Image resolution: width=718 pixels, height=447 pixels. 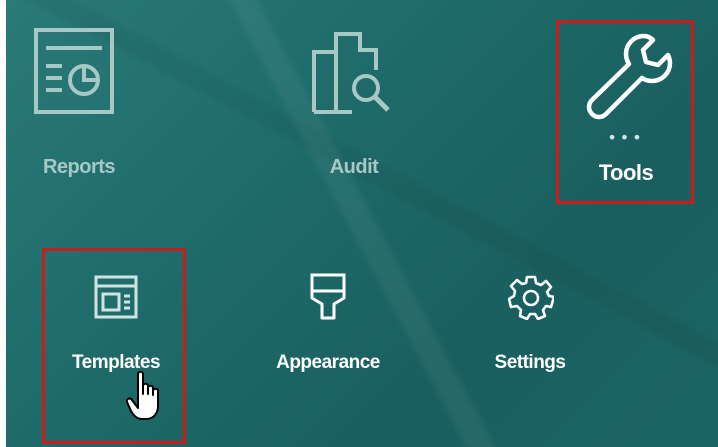 I want to click on tile-audit: Audit, so click(x=354, y=107).